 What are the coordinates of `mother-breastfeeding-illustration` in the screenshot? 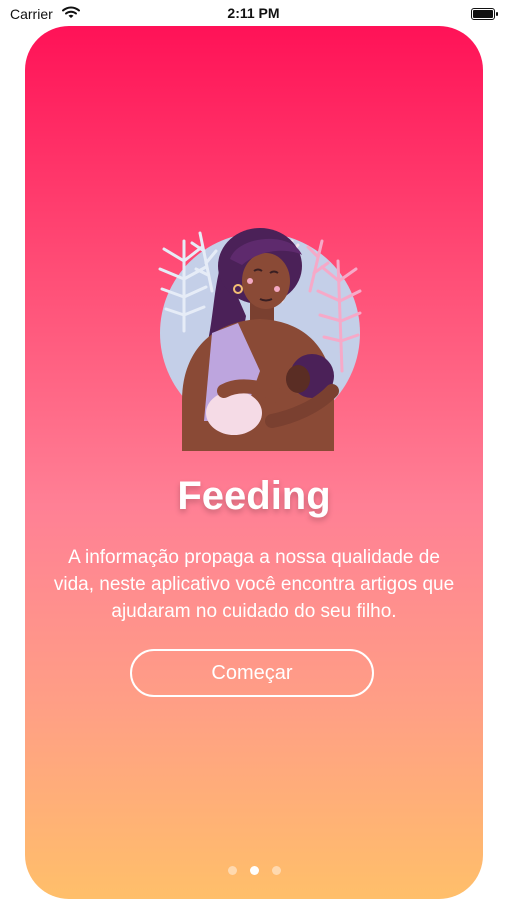 It's located at (260, 339).